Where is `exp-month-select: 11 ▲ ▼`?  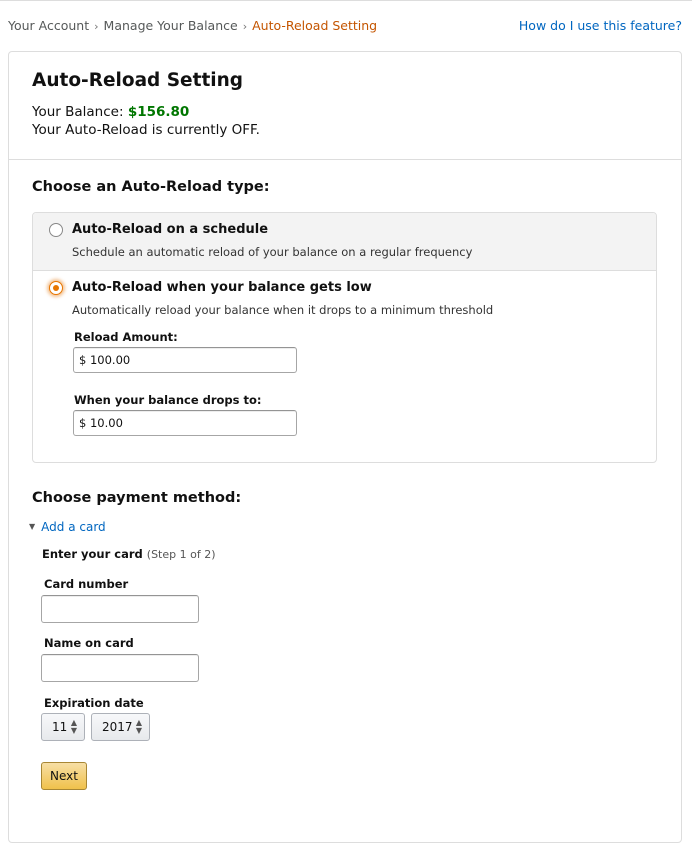 exp-month-select: 11 ▲ ▼ is located at coordinates (63, 727).